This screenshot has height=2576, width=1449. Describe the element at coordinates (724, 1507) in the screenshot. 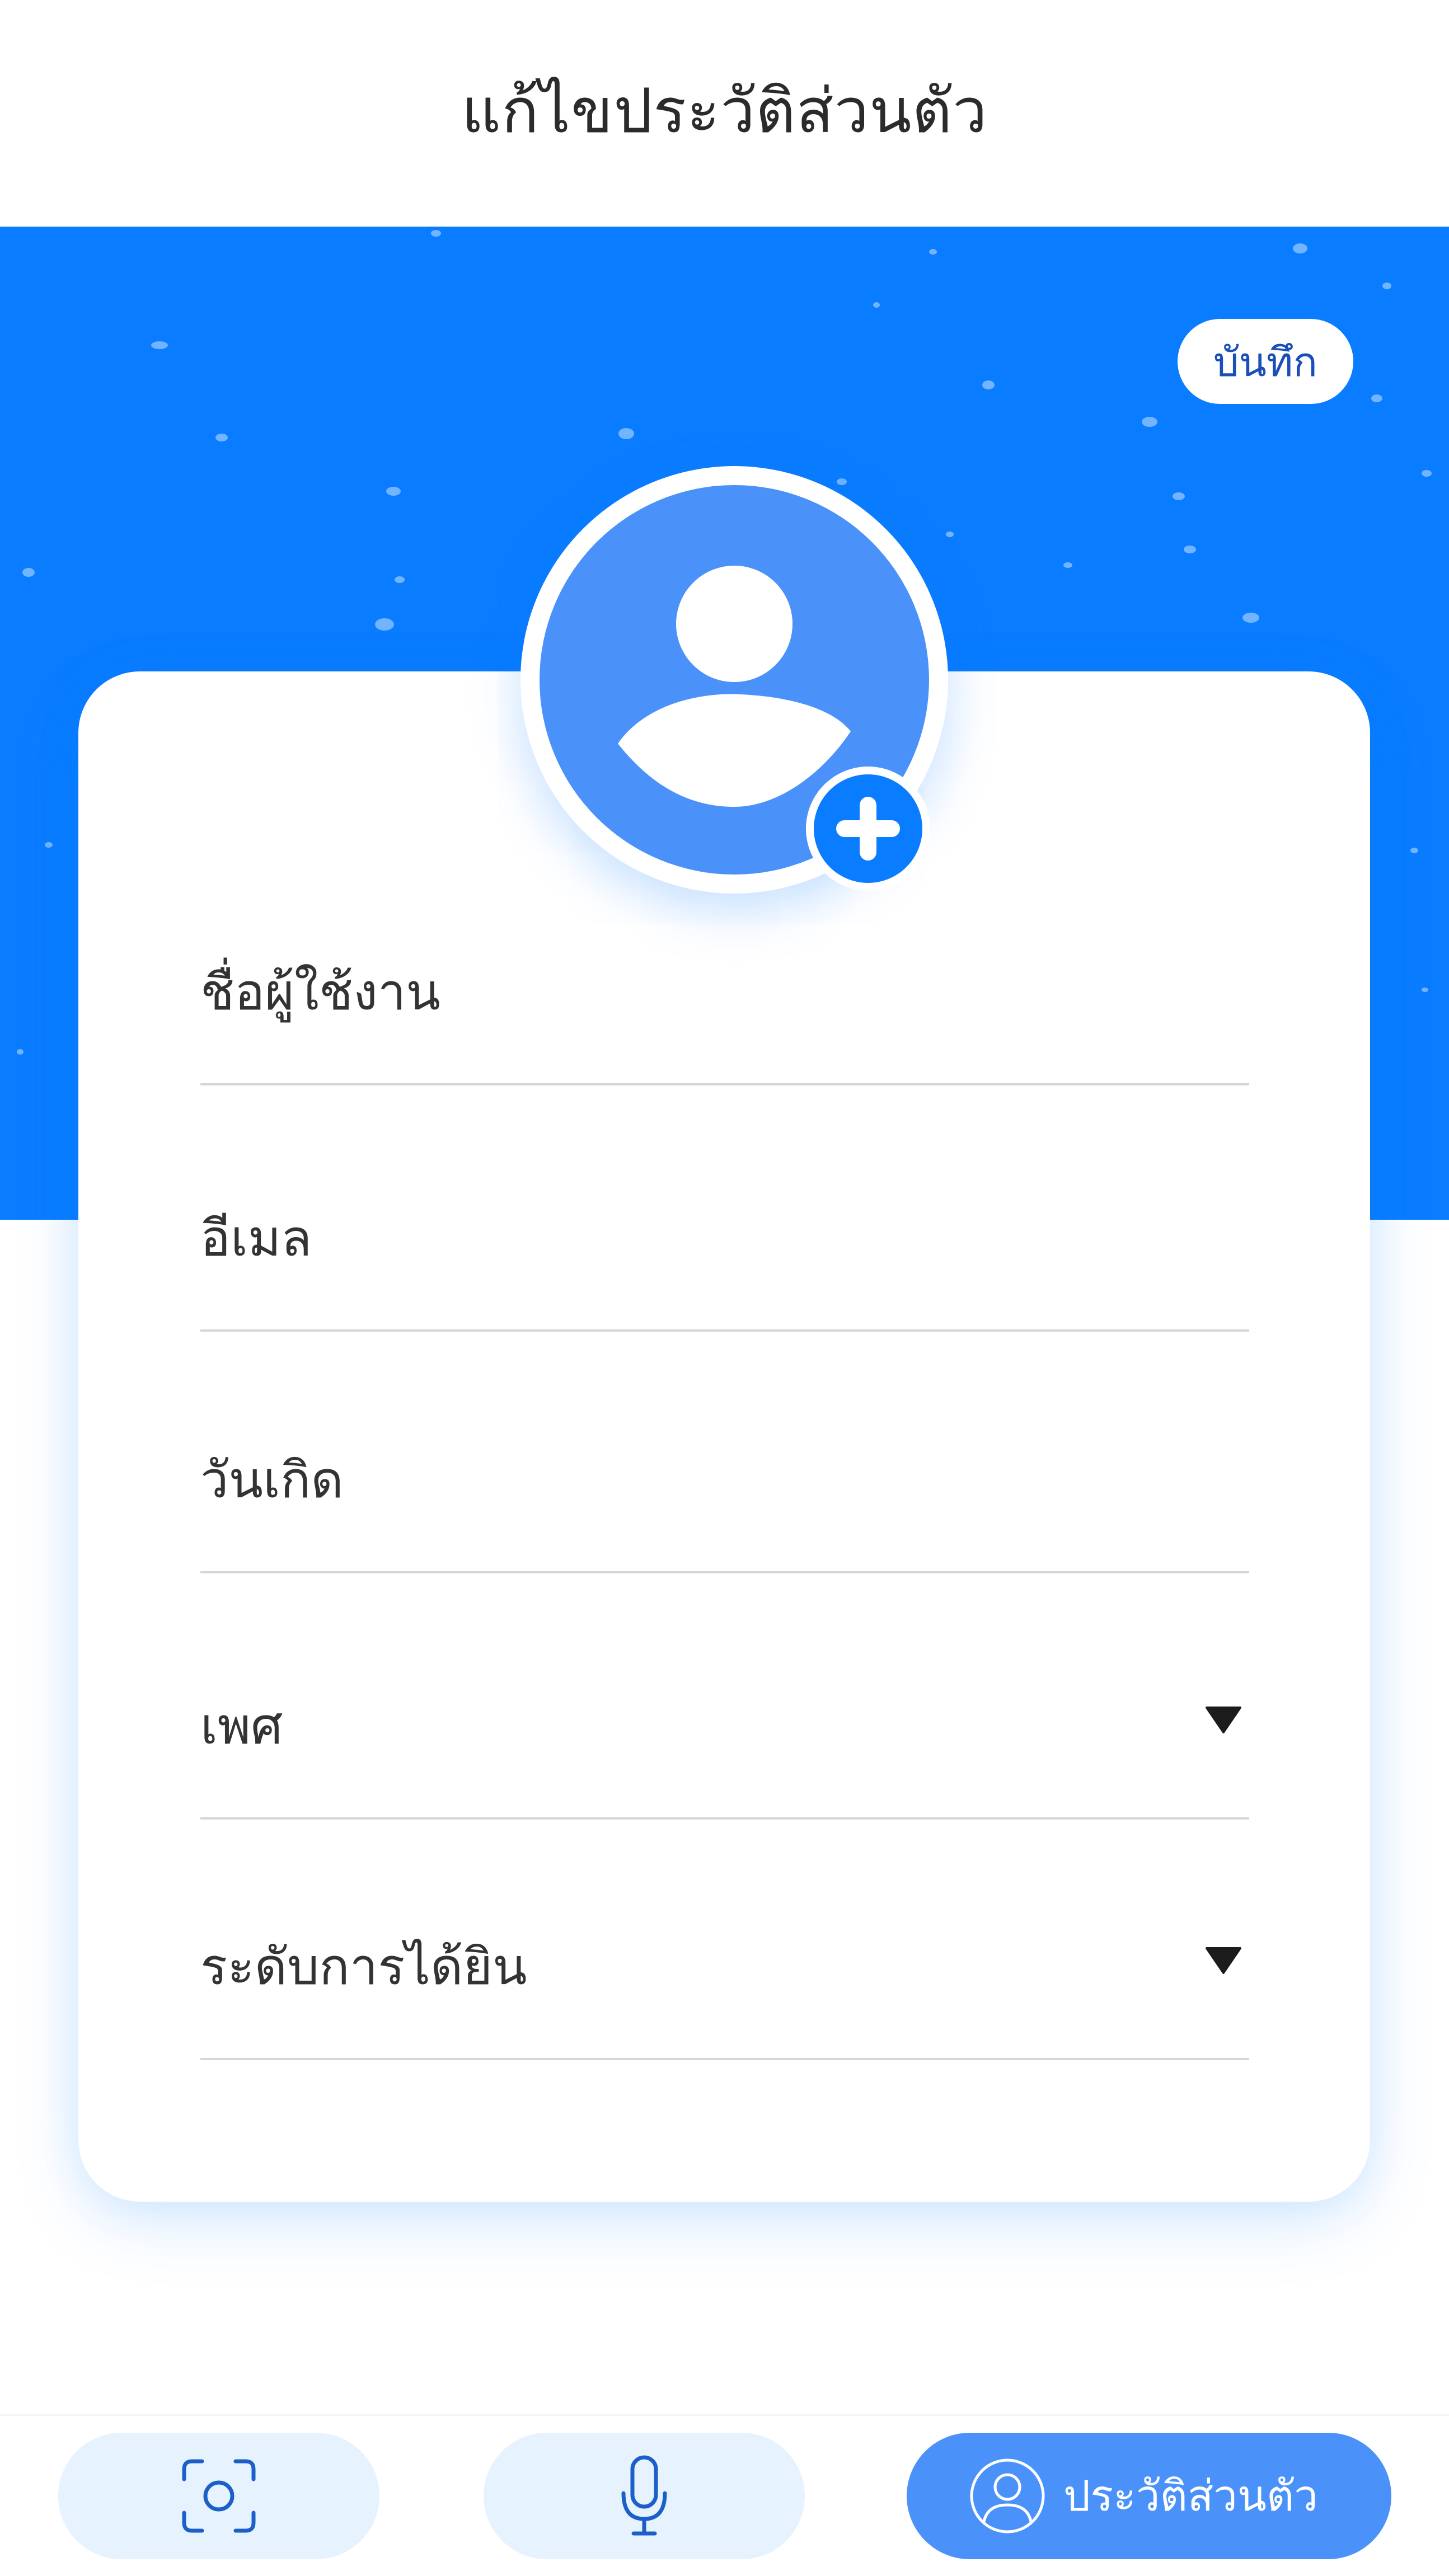

I see `birthdate-field: วันเกิด` at that location.